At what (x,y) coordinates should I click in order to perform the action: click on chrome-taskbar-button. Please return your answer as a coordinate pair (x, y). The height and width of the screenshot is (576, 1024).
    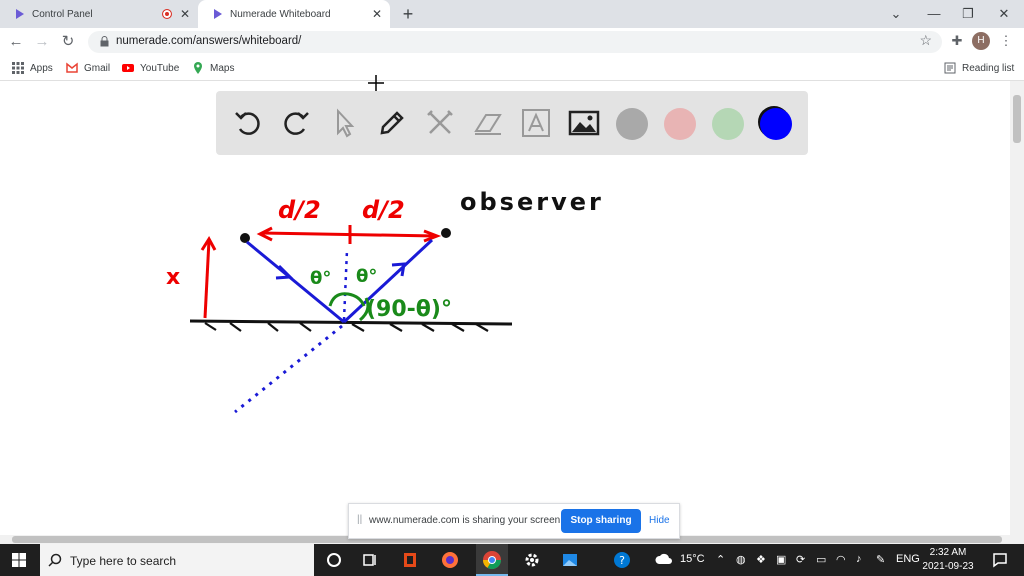
    Looking at the image, I should click on (492, 560).